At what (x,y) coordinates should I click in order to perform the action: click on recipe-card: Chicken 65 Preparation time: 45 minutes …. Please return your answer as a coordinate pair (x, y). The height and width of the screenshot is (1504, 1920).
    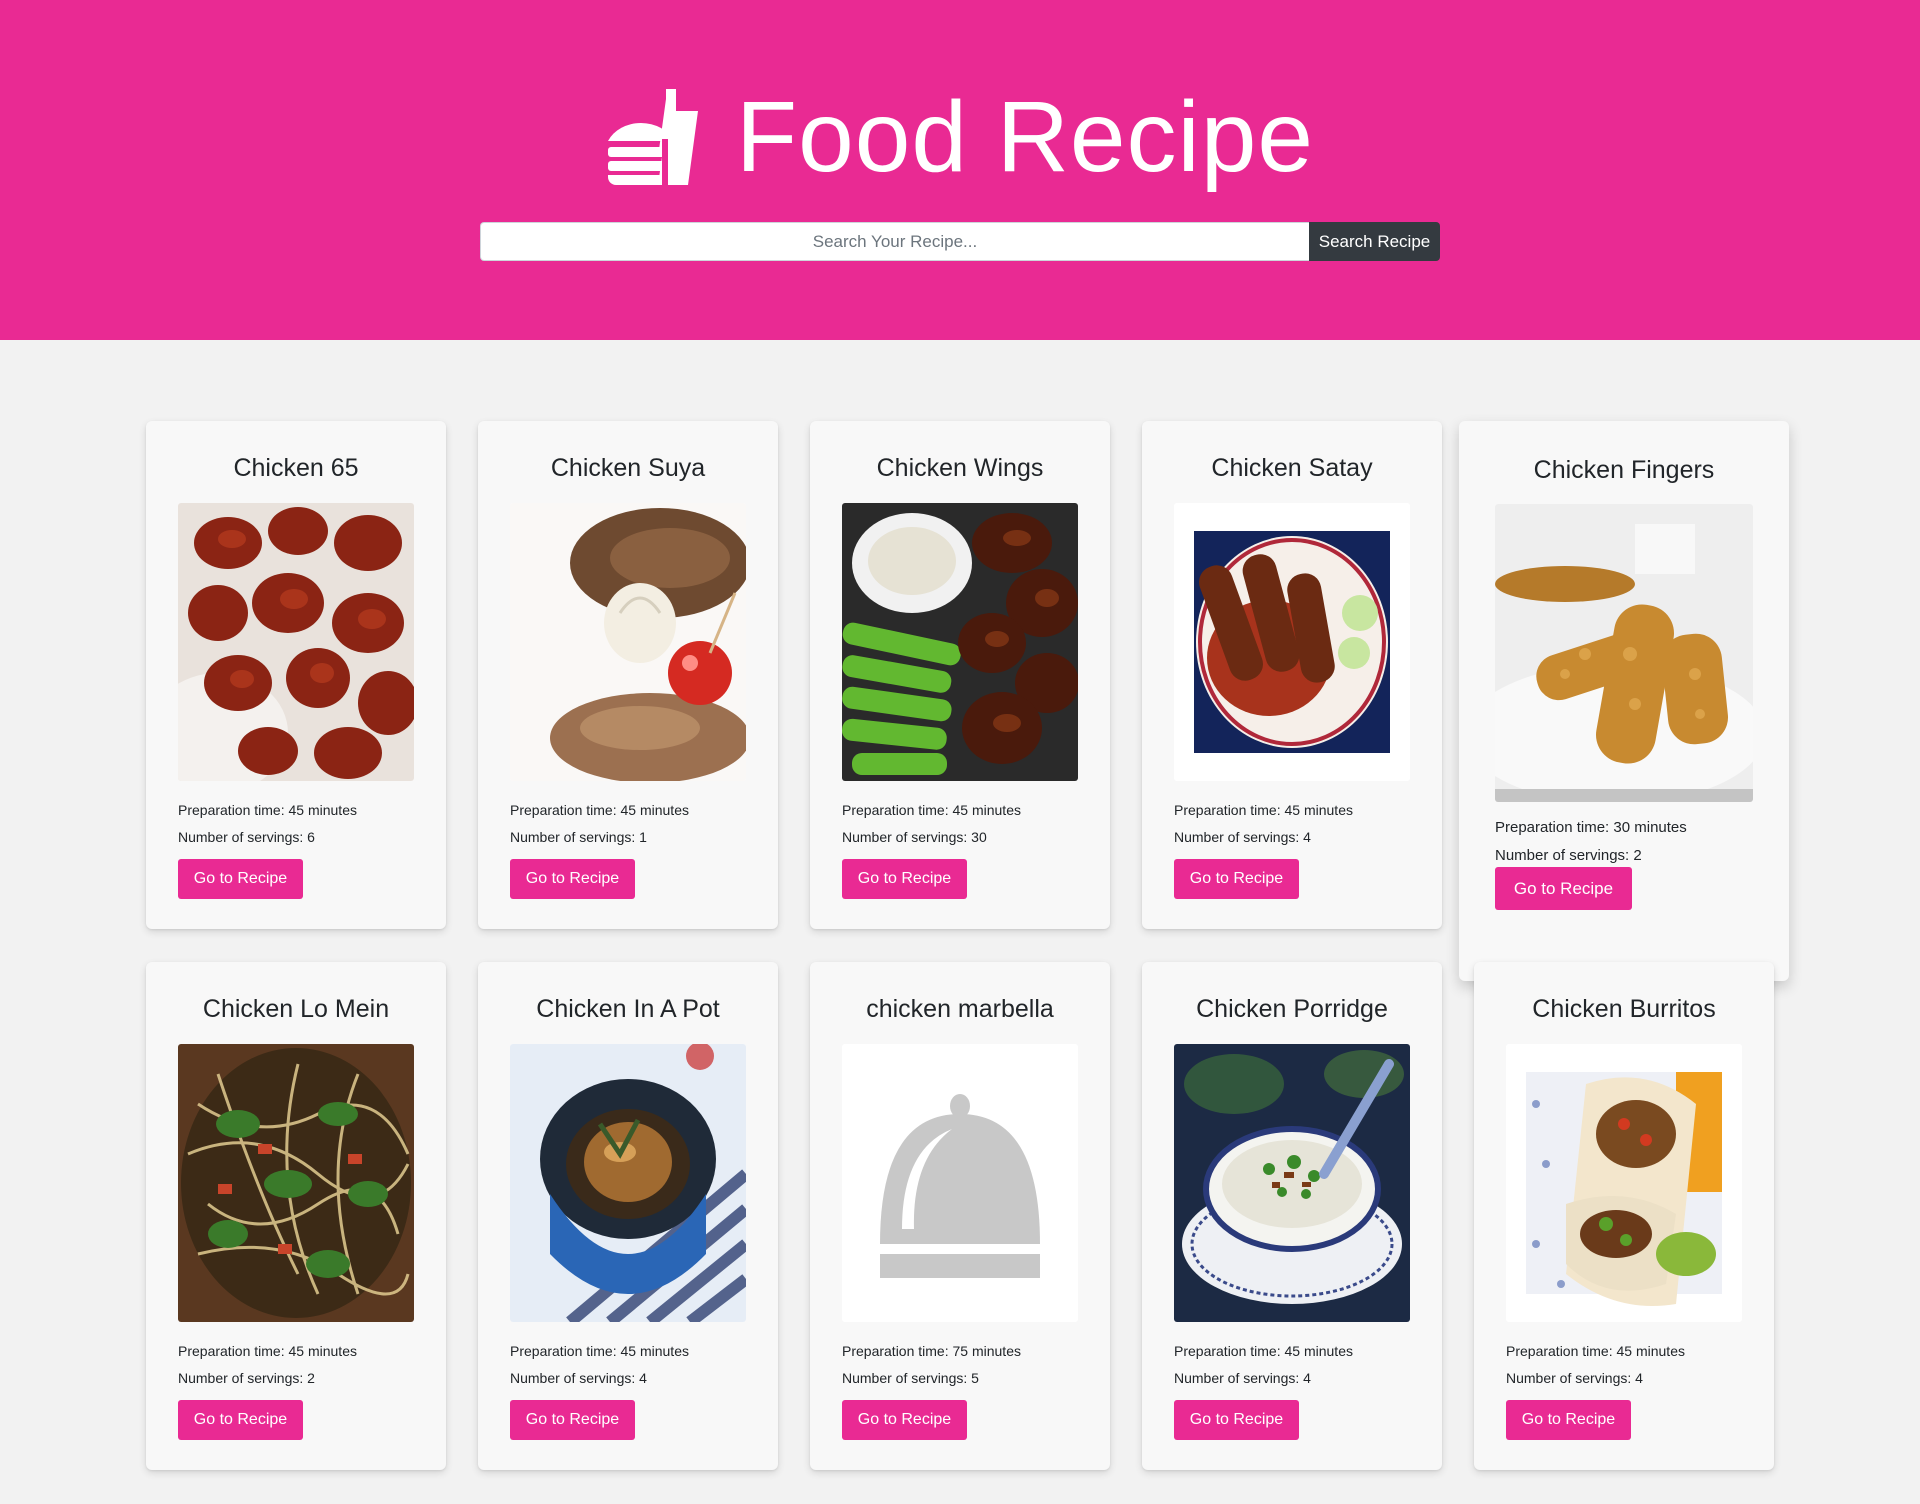
    Looking at the image, I should click on (296, 675).